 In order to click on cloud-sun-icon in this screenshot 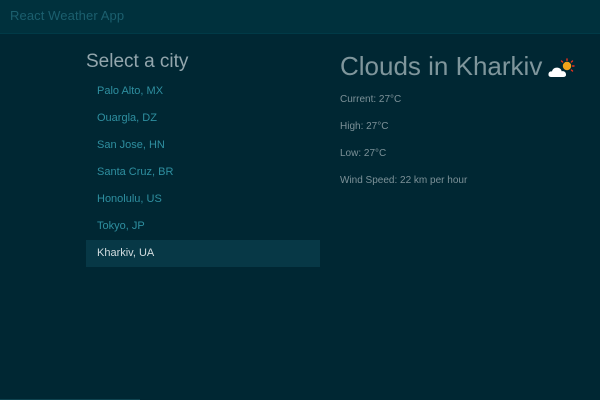, I will do `click(561, 67)`.